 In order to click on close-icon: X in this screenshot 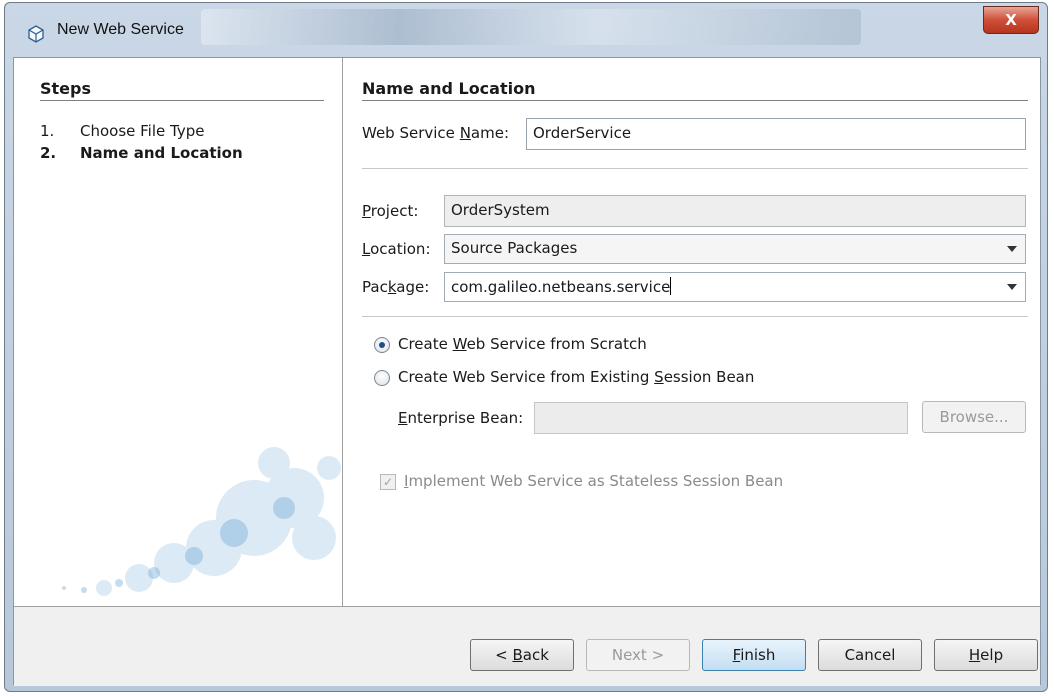, I will do `click(1011, 20)`.